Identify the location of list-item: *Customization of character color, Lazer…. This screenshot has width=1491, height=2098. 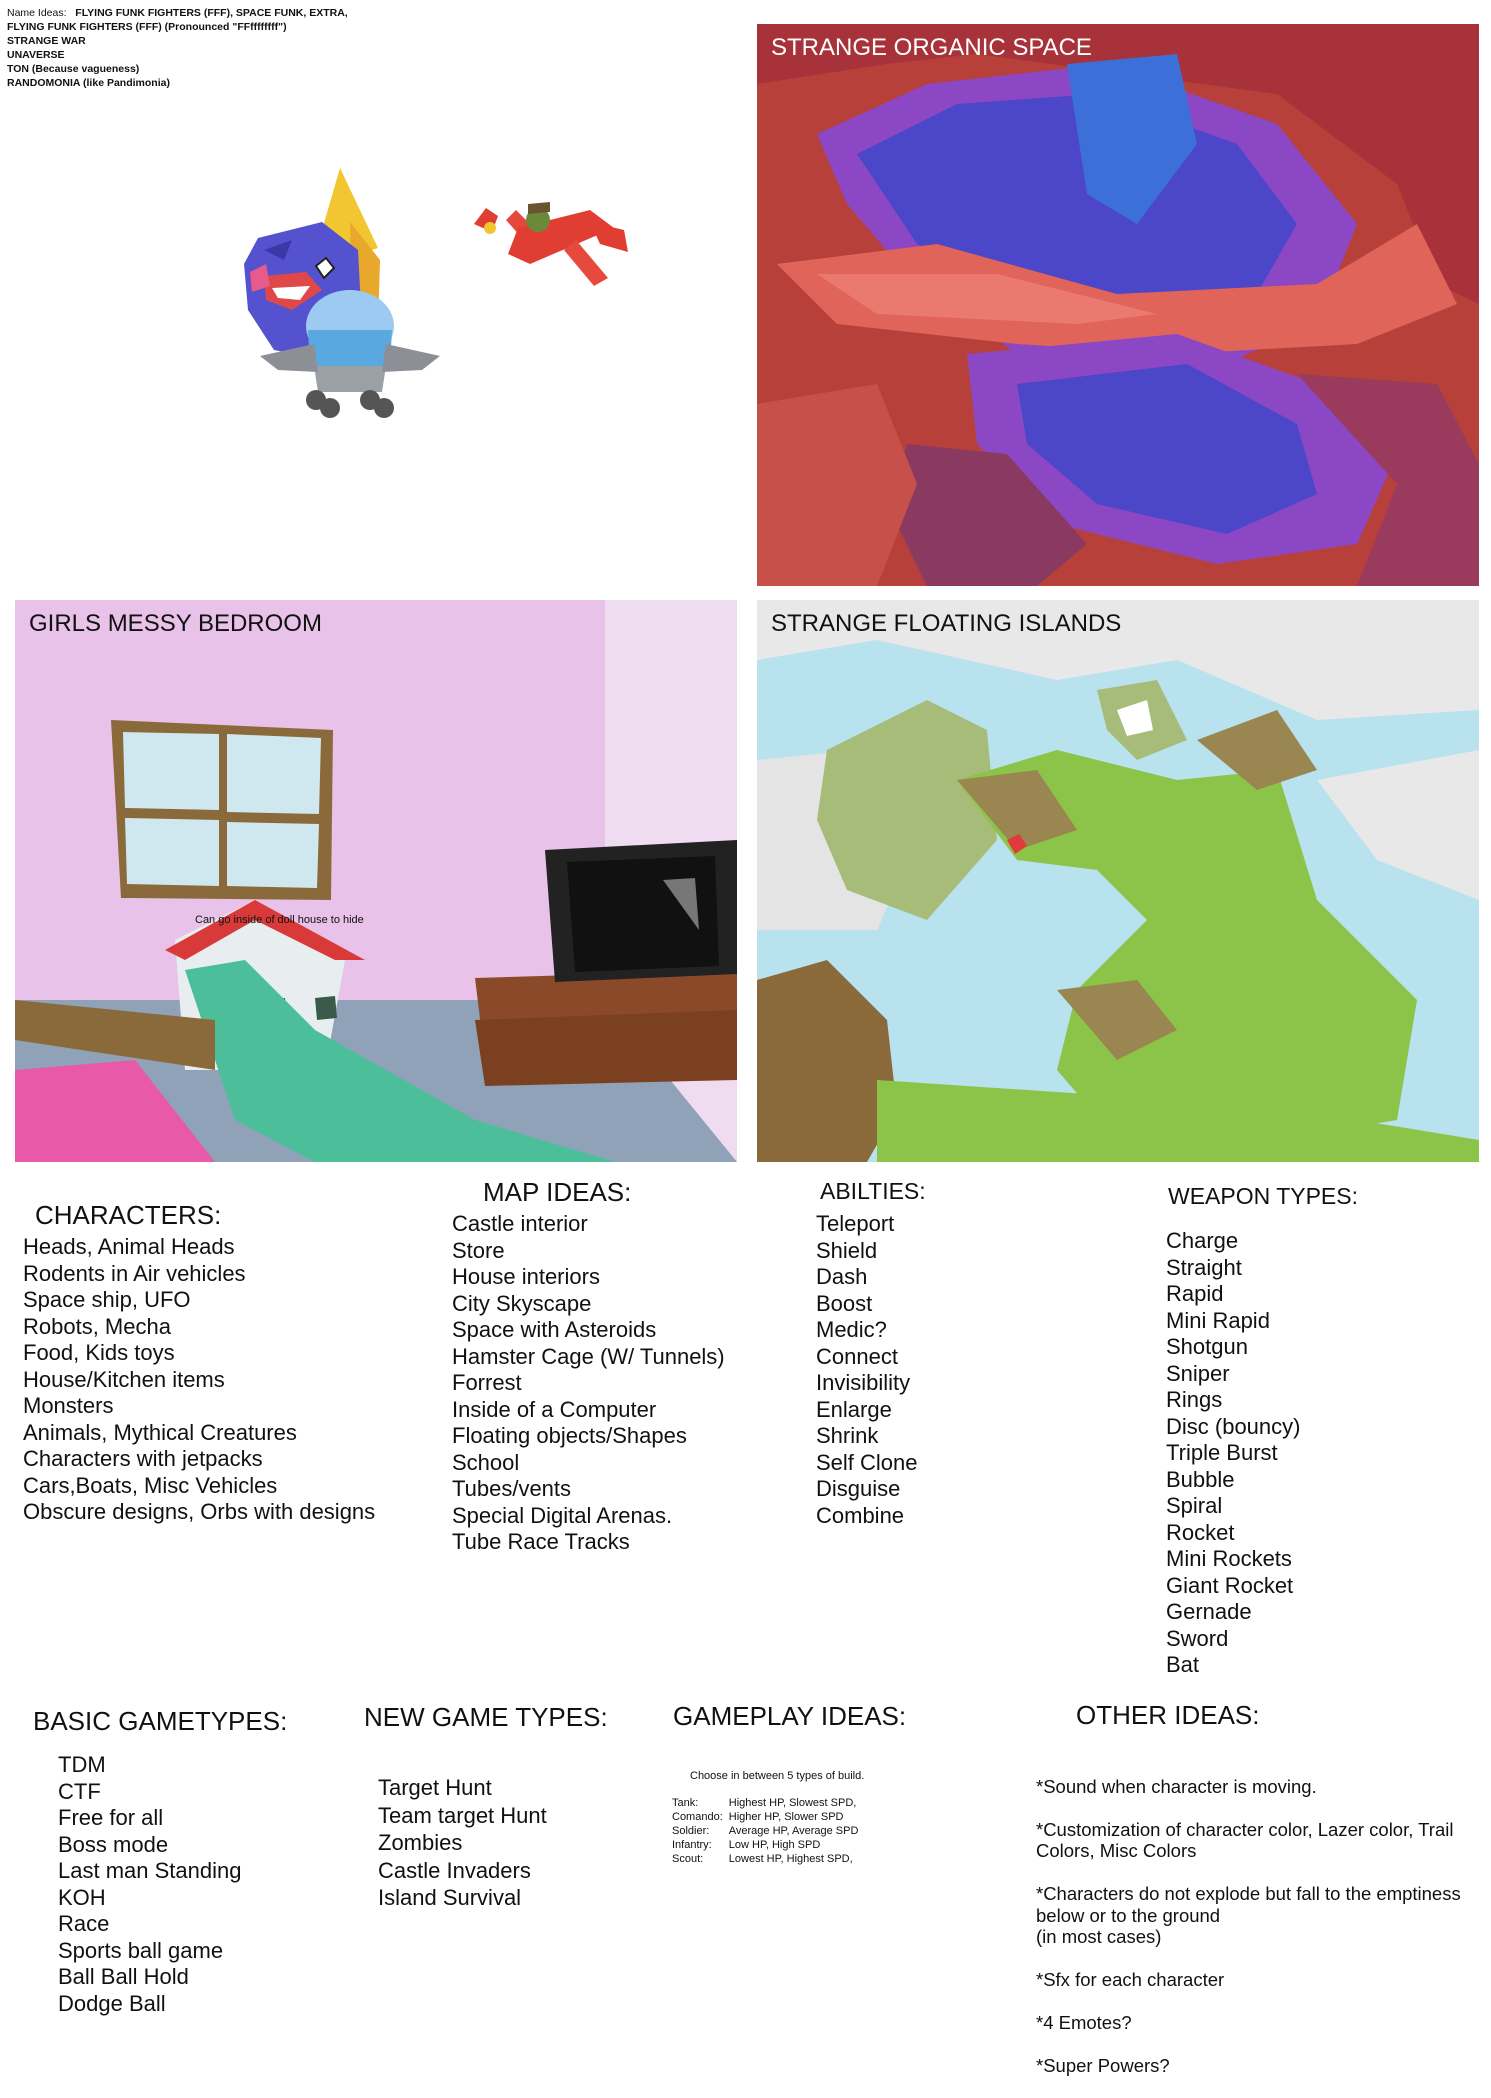
(1245, 1840).